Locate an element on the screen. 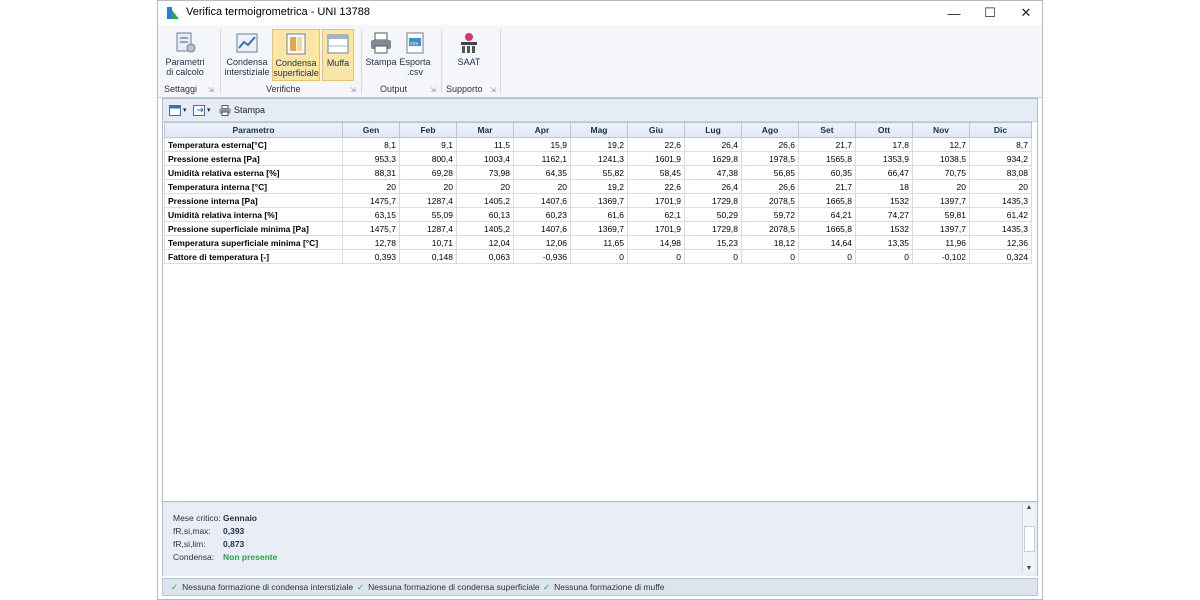 The height and width of the screenshot is (600, 1200). scroll-up-icon: ▲ is located at coordinates (1029, 507).